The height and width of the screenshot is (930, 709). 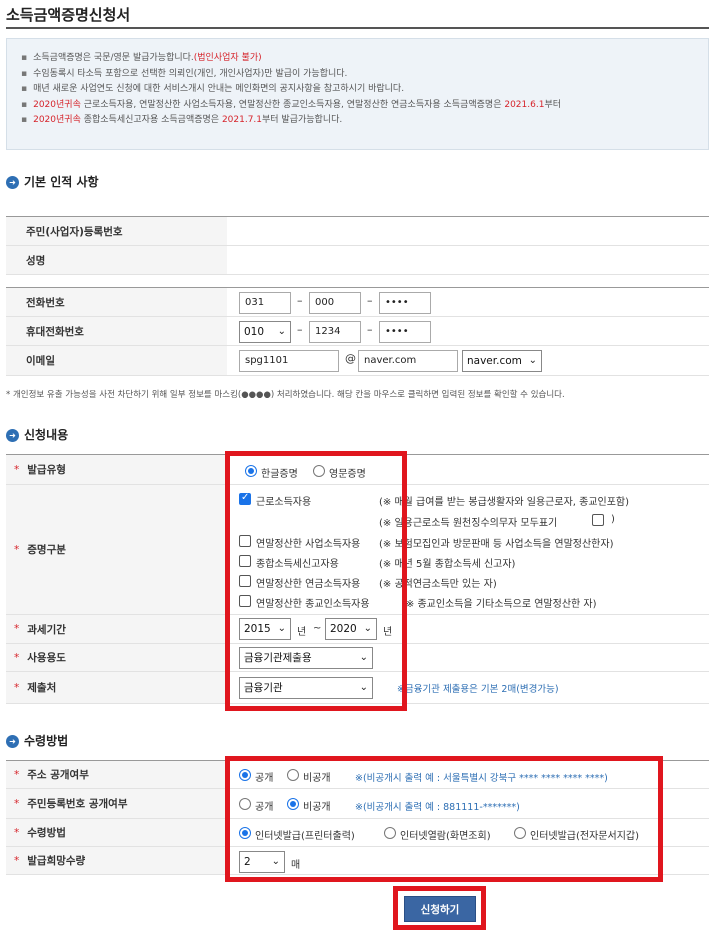 I want to click on radio-korean-cert, so click(x=251, y=471).